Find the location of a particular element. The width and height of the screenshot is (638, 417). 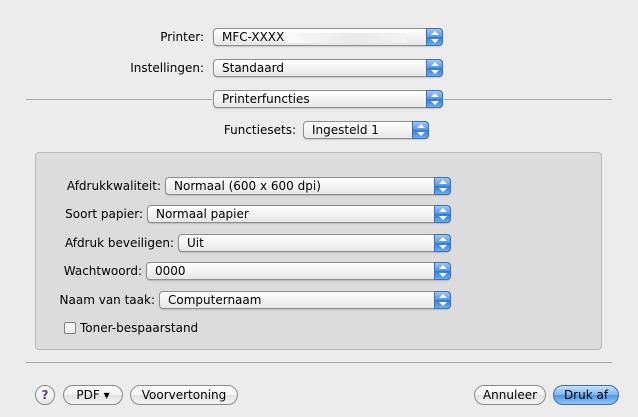

feature-sets-popup: Ingesteld 1 is located at coordinates (366, 130).